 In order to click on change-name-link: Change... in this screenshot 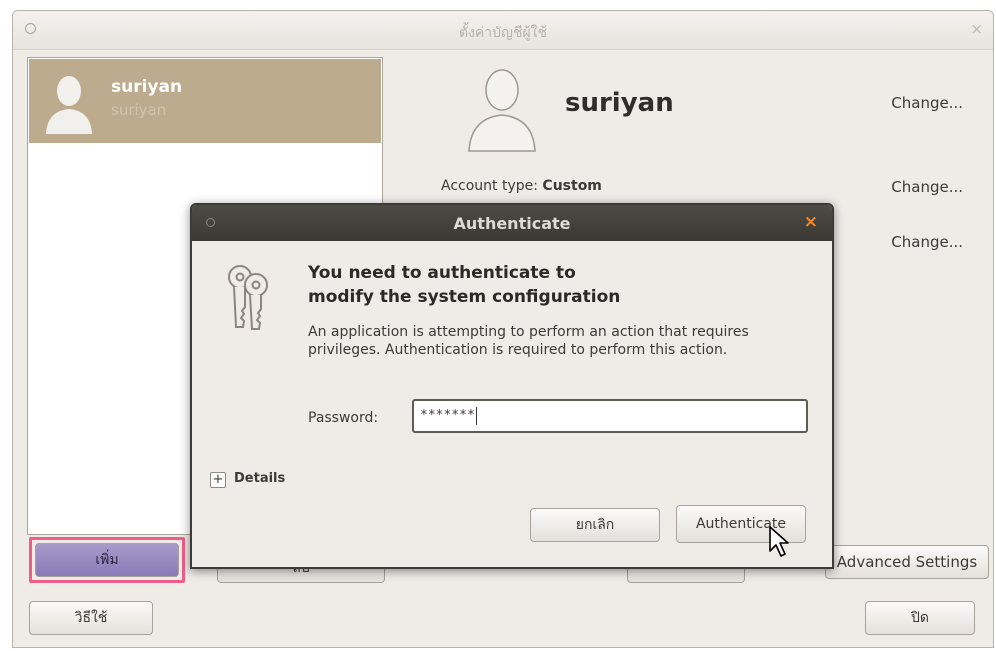, I will do `click(927, 103)`.